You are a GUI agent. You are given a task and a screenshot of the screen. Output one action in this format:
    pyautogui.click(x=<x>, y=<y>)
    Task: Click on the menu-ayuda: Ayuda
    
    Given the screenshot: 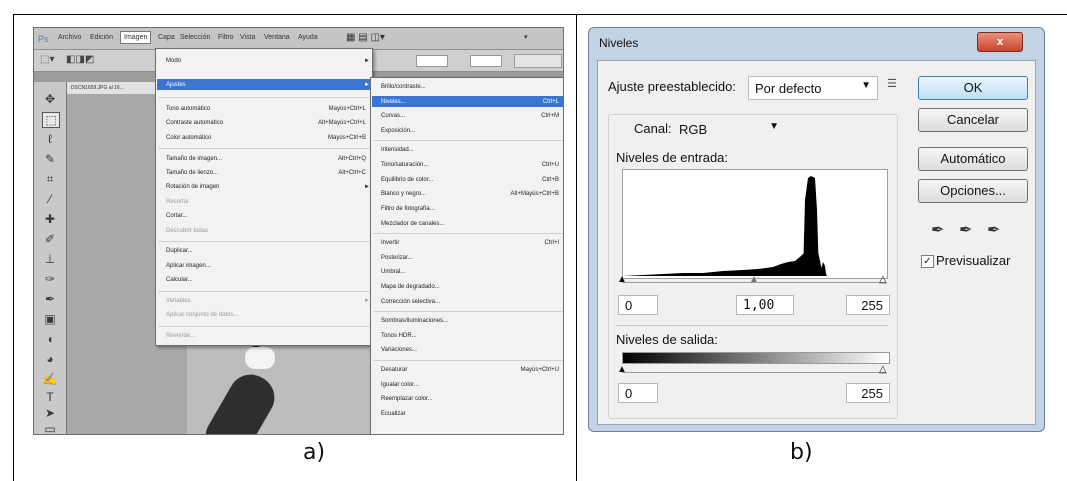 What is the action you would take?
    pyautogui.click(x=308, y=37)
    